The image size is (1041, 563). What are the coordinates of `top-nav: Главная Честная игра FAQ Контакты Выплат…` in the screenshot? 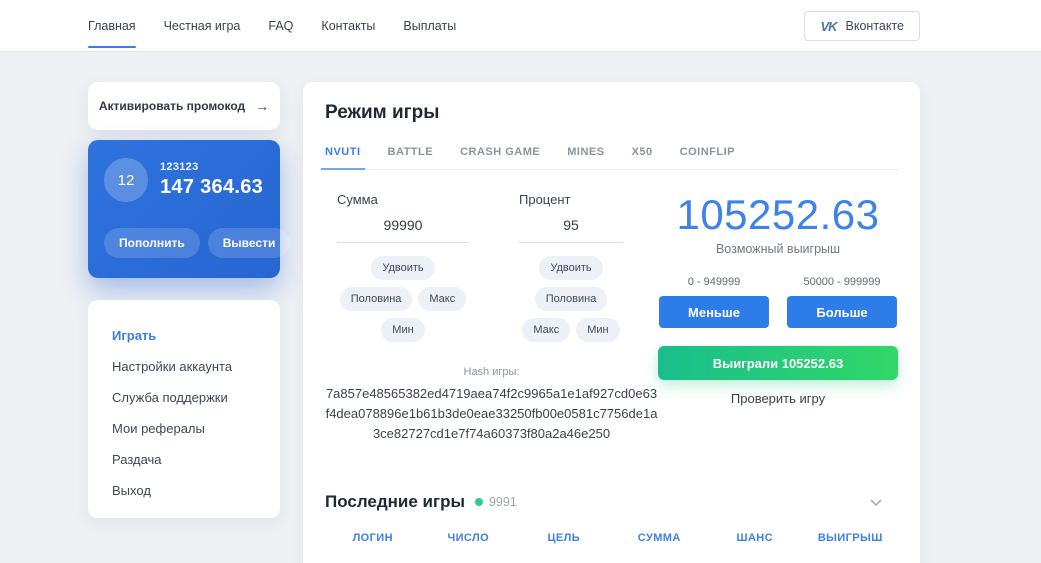 It's located at (520, 26).